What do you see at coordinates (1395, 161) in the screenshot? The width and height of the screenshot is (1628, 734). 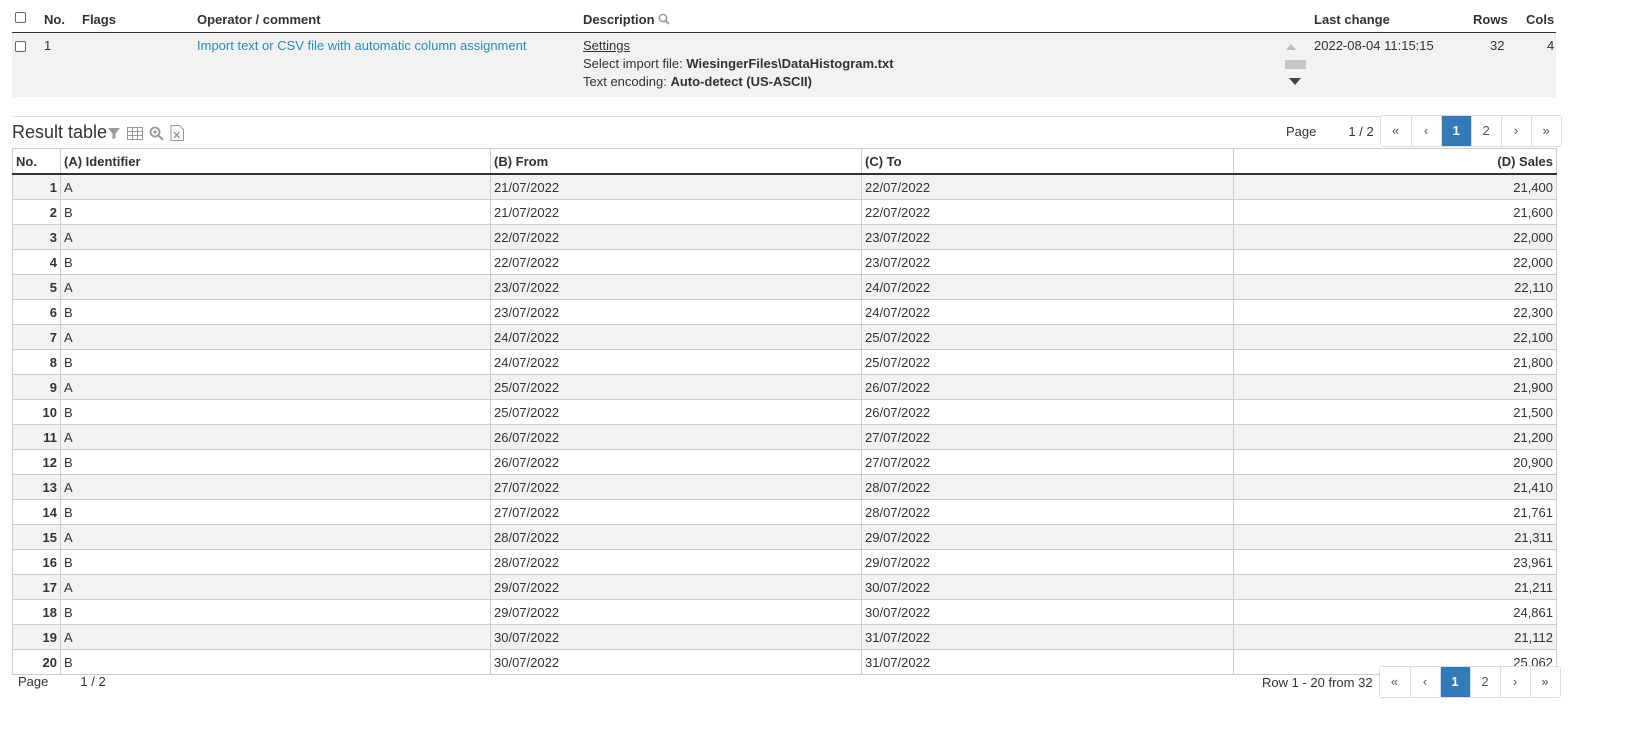 I see `col-header-sales: (D) Sales` at bounding box center [1395, 161].